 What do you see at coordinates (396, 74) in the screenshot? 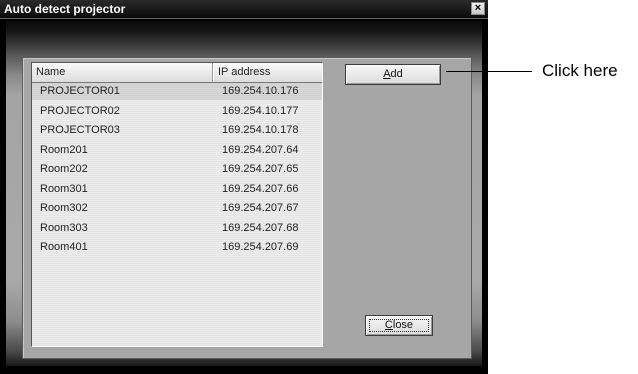
I see `add-label-rest: dd` at bounding box center [396, 74].